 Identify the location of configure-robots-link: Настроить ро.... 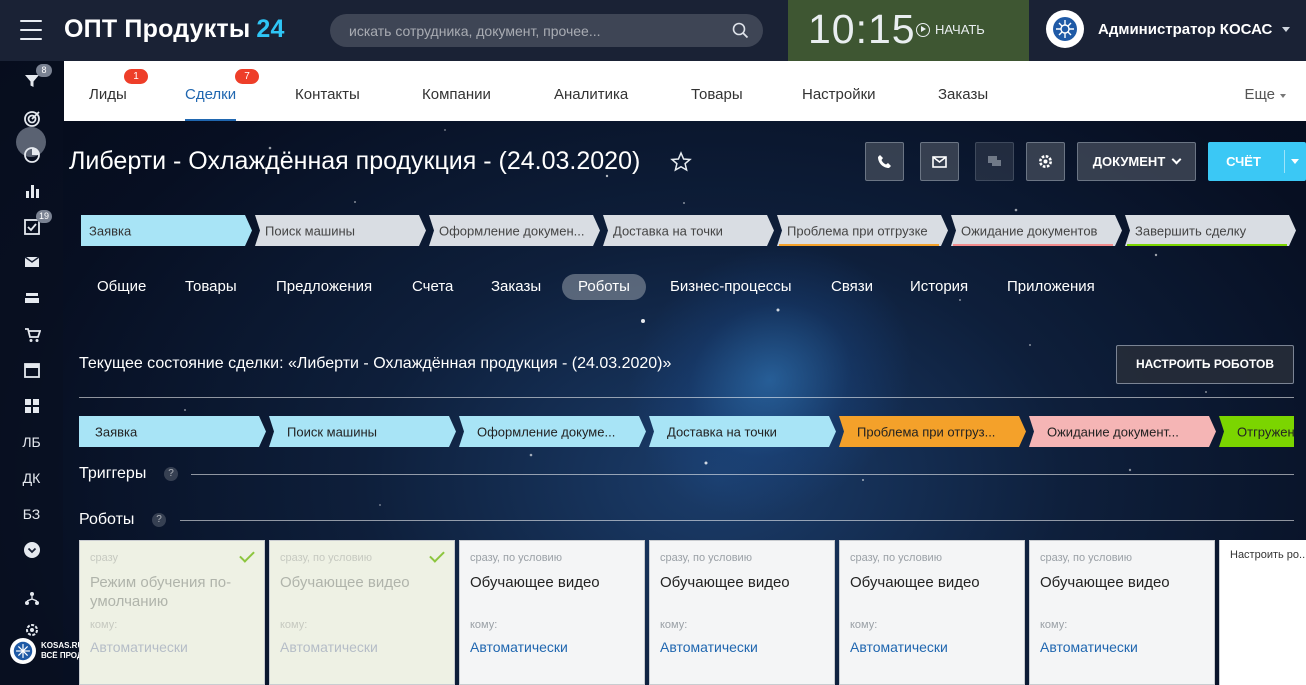
(1268, 555).